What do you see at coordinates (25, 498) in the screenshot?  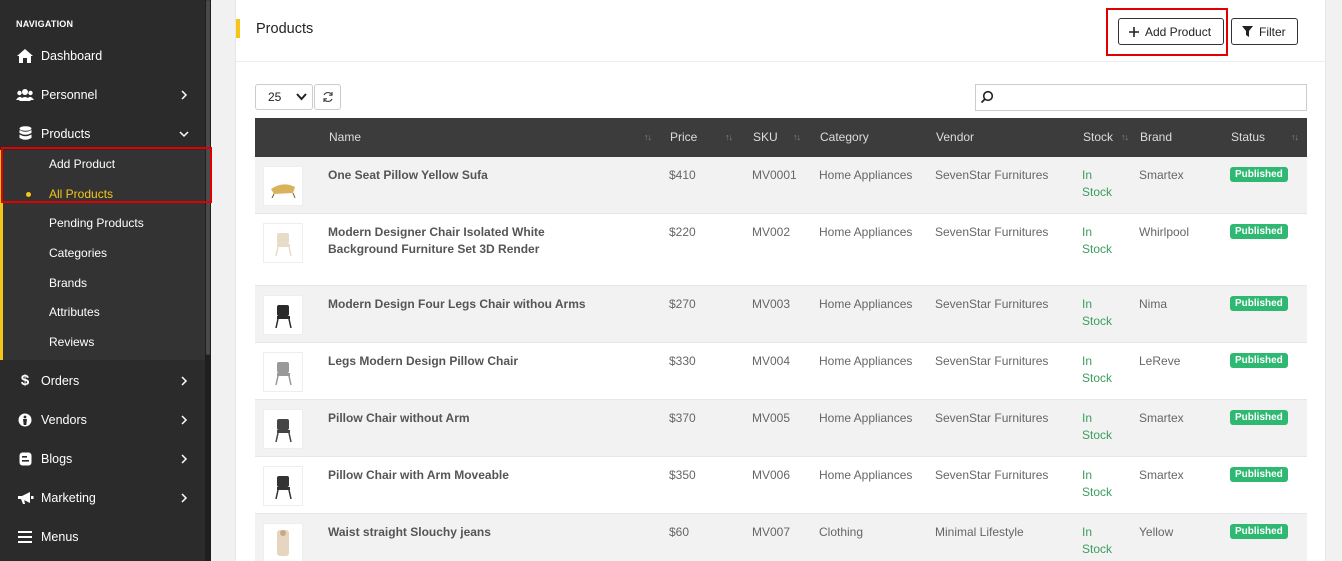 I see `megaphone-icon` at bounding box center [25, 498].